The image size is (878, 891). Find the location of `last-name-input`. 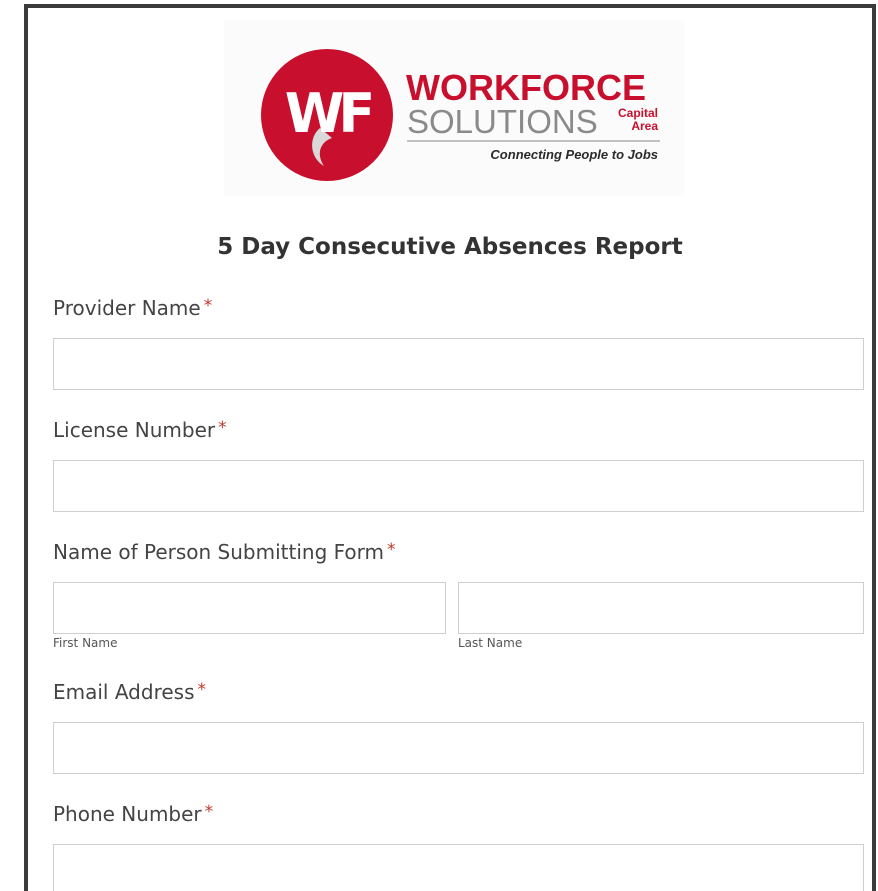

last-name-input is located at coordinates (661, 608).